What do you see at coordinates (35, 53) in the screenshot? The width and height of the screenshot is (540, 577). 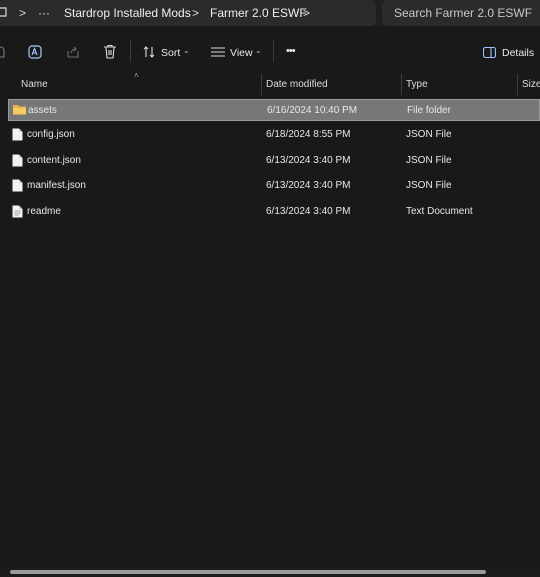 I see `rename-icon` at bounding box center [35, 53].